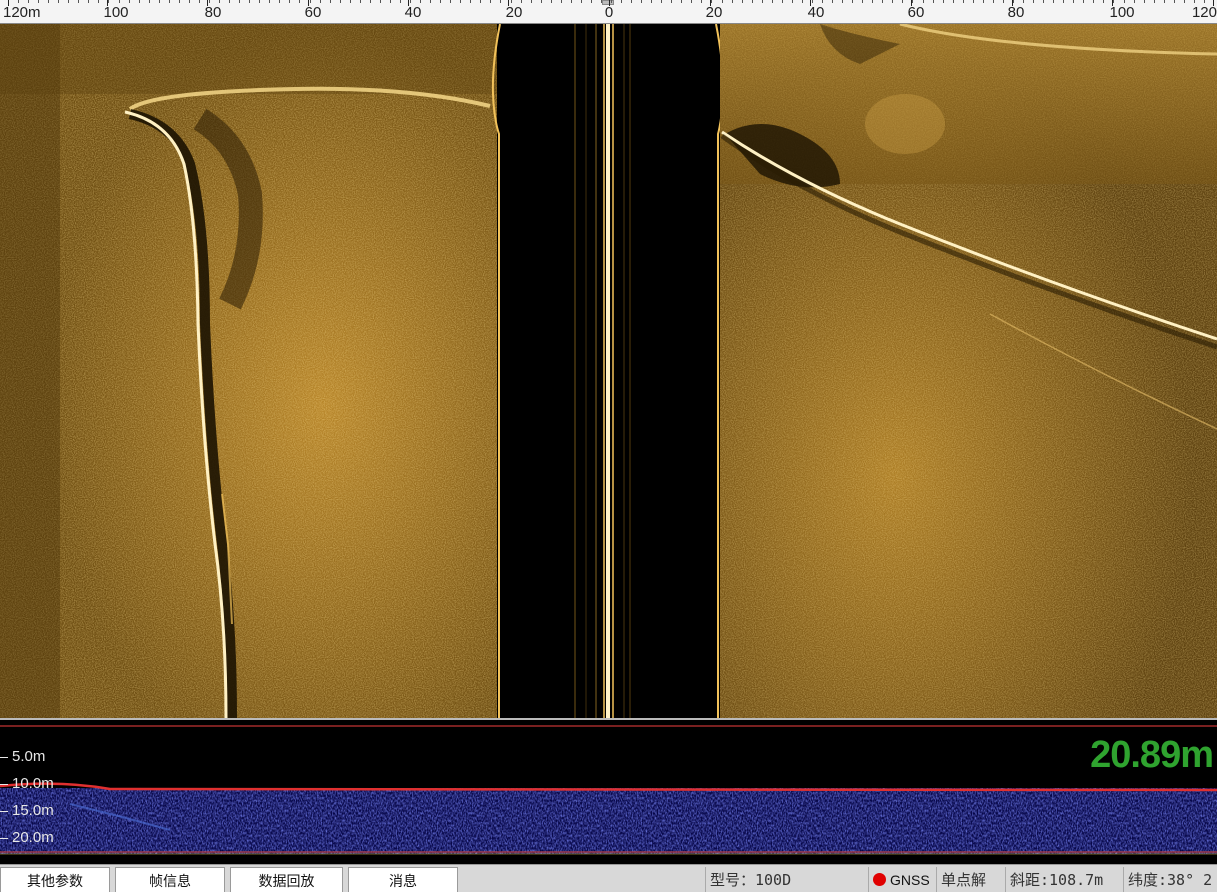 Image resolution: width=1217 pixels, height=892 pixels. What do you see at coordinates (514, 12) in the screenshot?
I see `ruler-label: 20` at bounding box center [514, 12].